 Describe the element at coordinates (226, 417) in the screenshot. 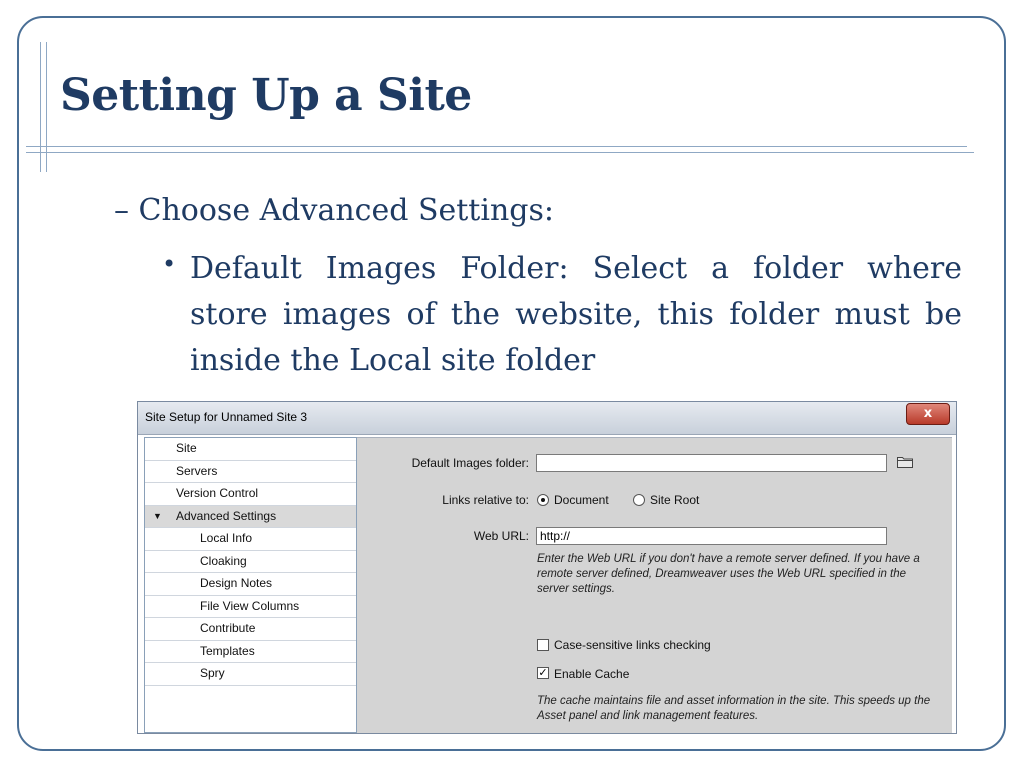

I see `dialog-title: Site Setup for Unnamed Site 3` at that location.